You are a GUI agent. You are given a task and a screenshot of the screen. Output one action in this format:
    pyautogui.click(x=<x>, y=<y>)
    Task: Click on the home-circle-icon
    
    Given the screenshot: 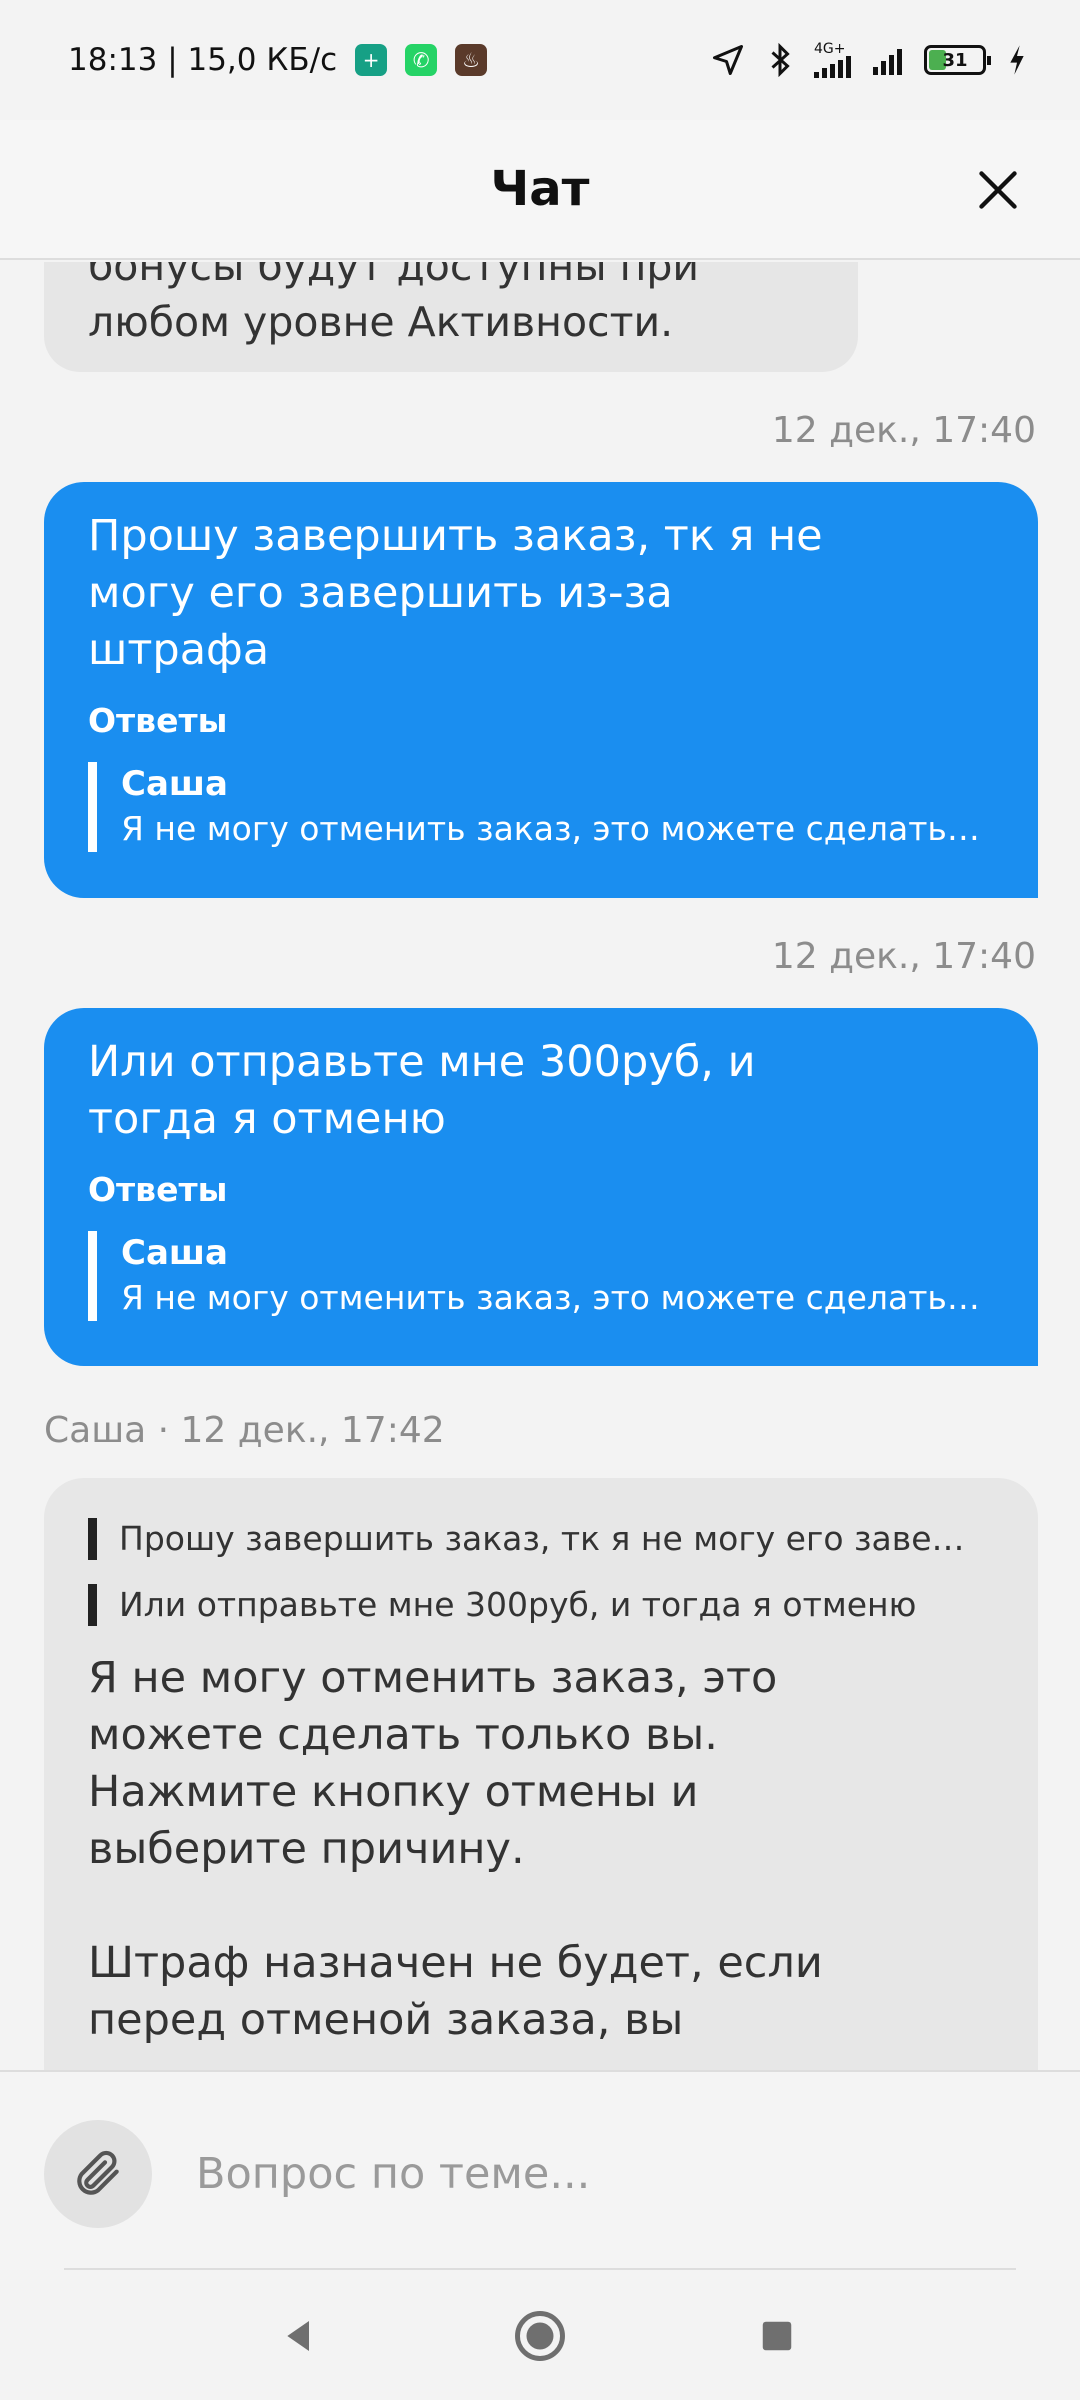 What is the action you would take?
    pyautogui.click(x=540, y=2336)
    